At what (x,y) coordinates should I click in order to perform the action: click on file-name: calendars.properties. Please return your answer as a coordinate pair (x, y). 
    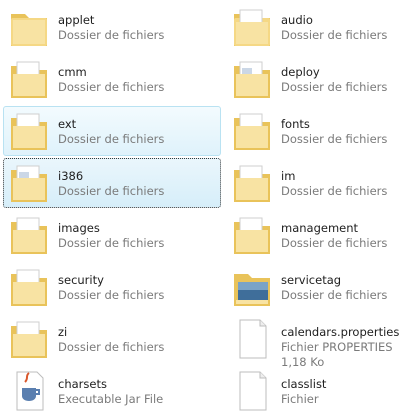
    Looking at the image, I should click on (340, 332).